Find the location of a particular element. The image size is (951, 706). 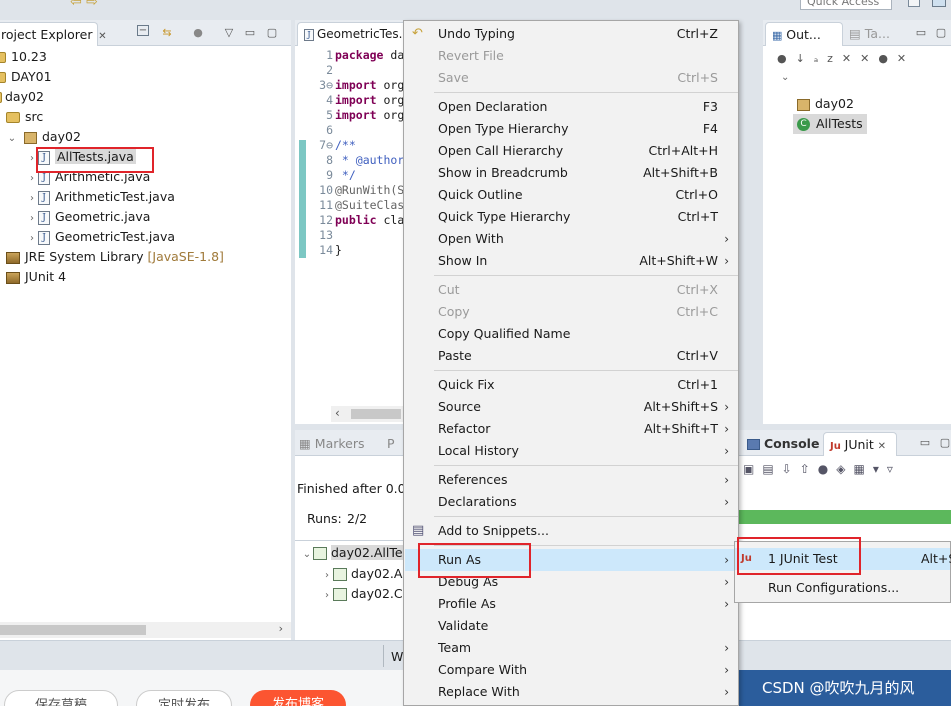

tree-item-day02-package: ⌄ day02 is located at coordinates (43, 137).